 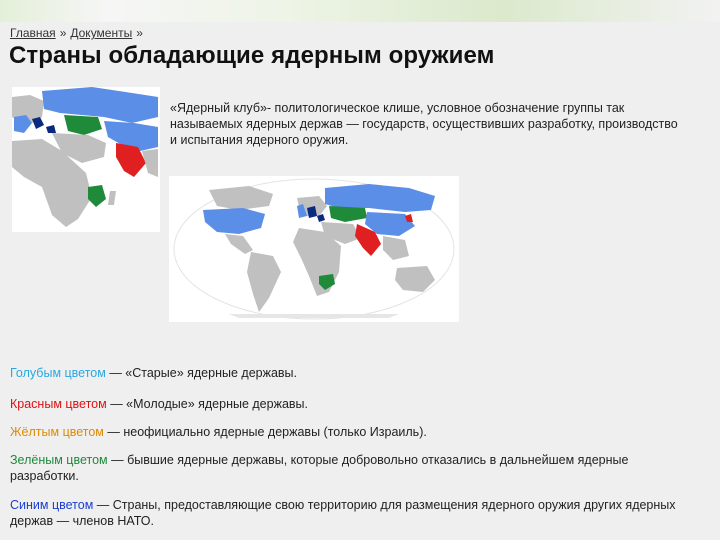 What do you see at coordinates (83, 125) in the screenshot?
I see `map-kazakhstan` at bounding box center [83, 125].